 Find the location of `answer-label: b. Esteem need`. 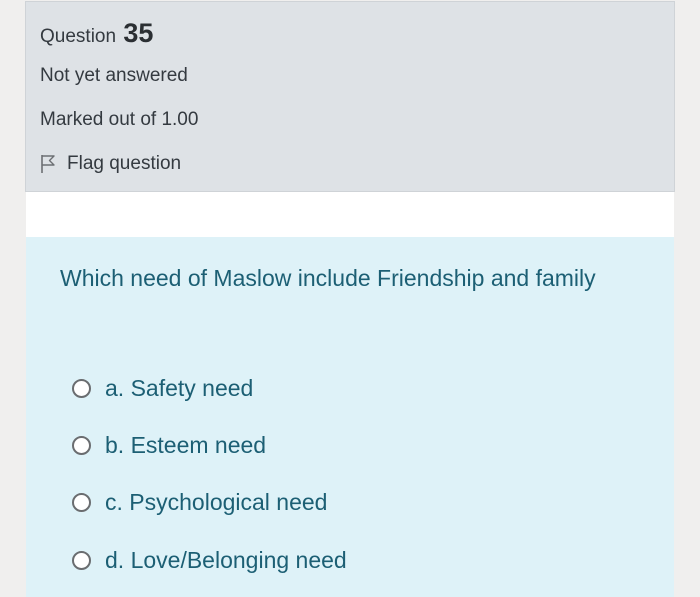

answer-label: b. Esteem need is located at coordinates (186, 445).